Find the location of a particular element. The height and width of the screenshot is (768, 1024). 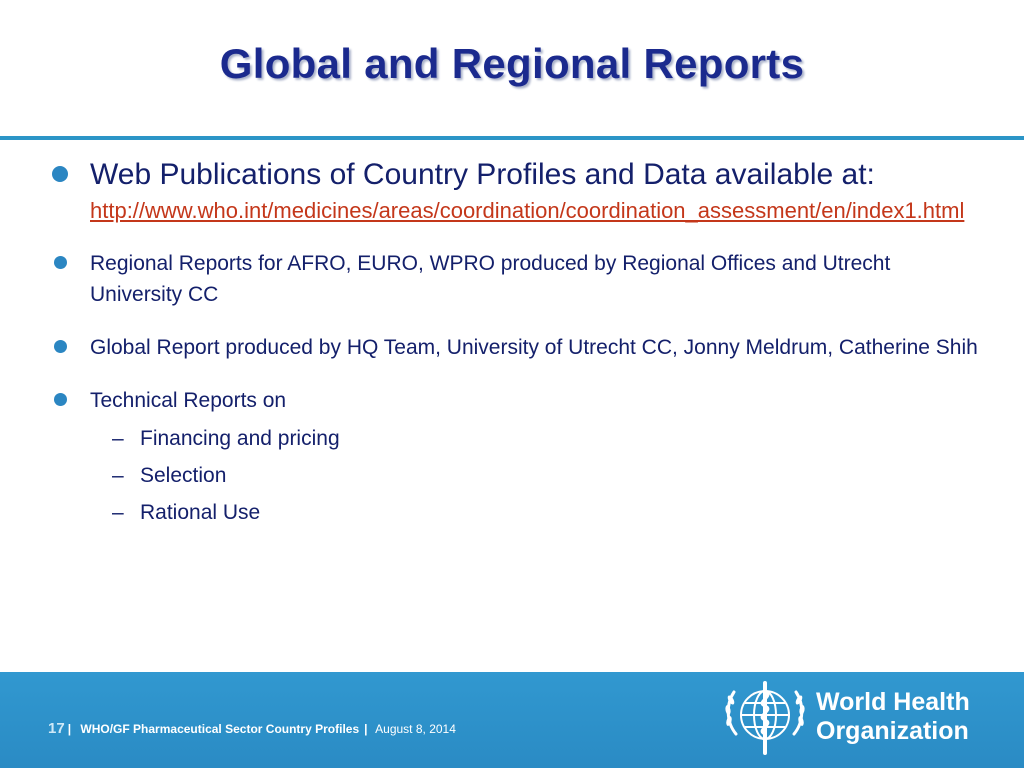

title-divider is located at coordinates (512, 138).